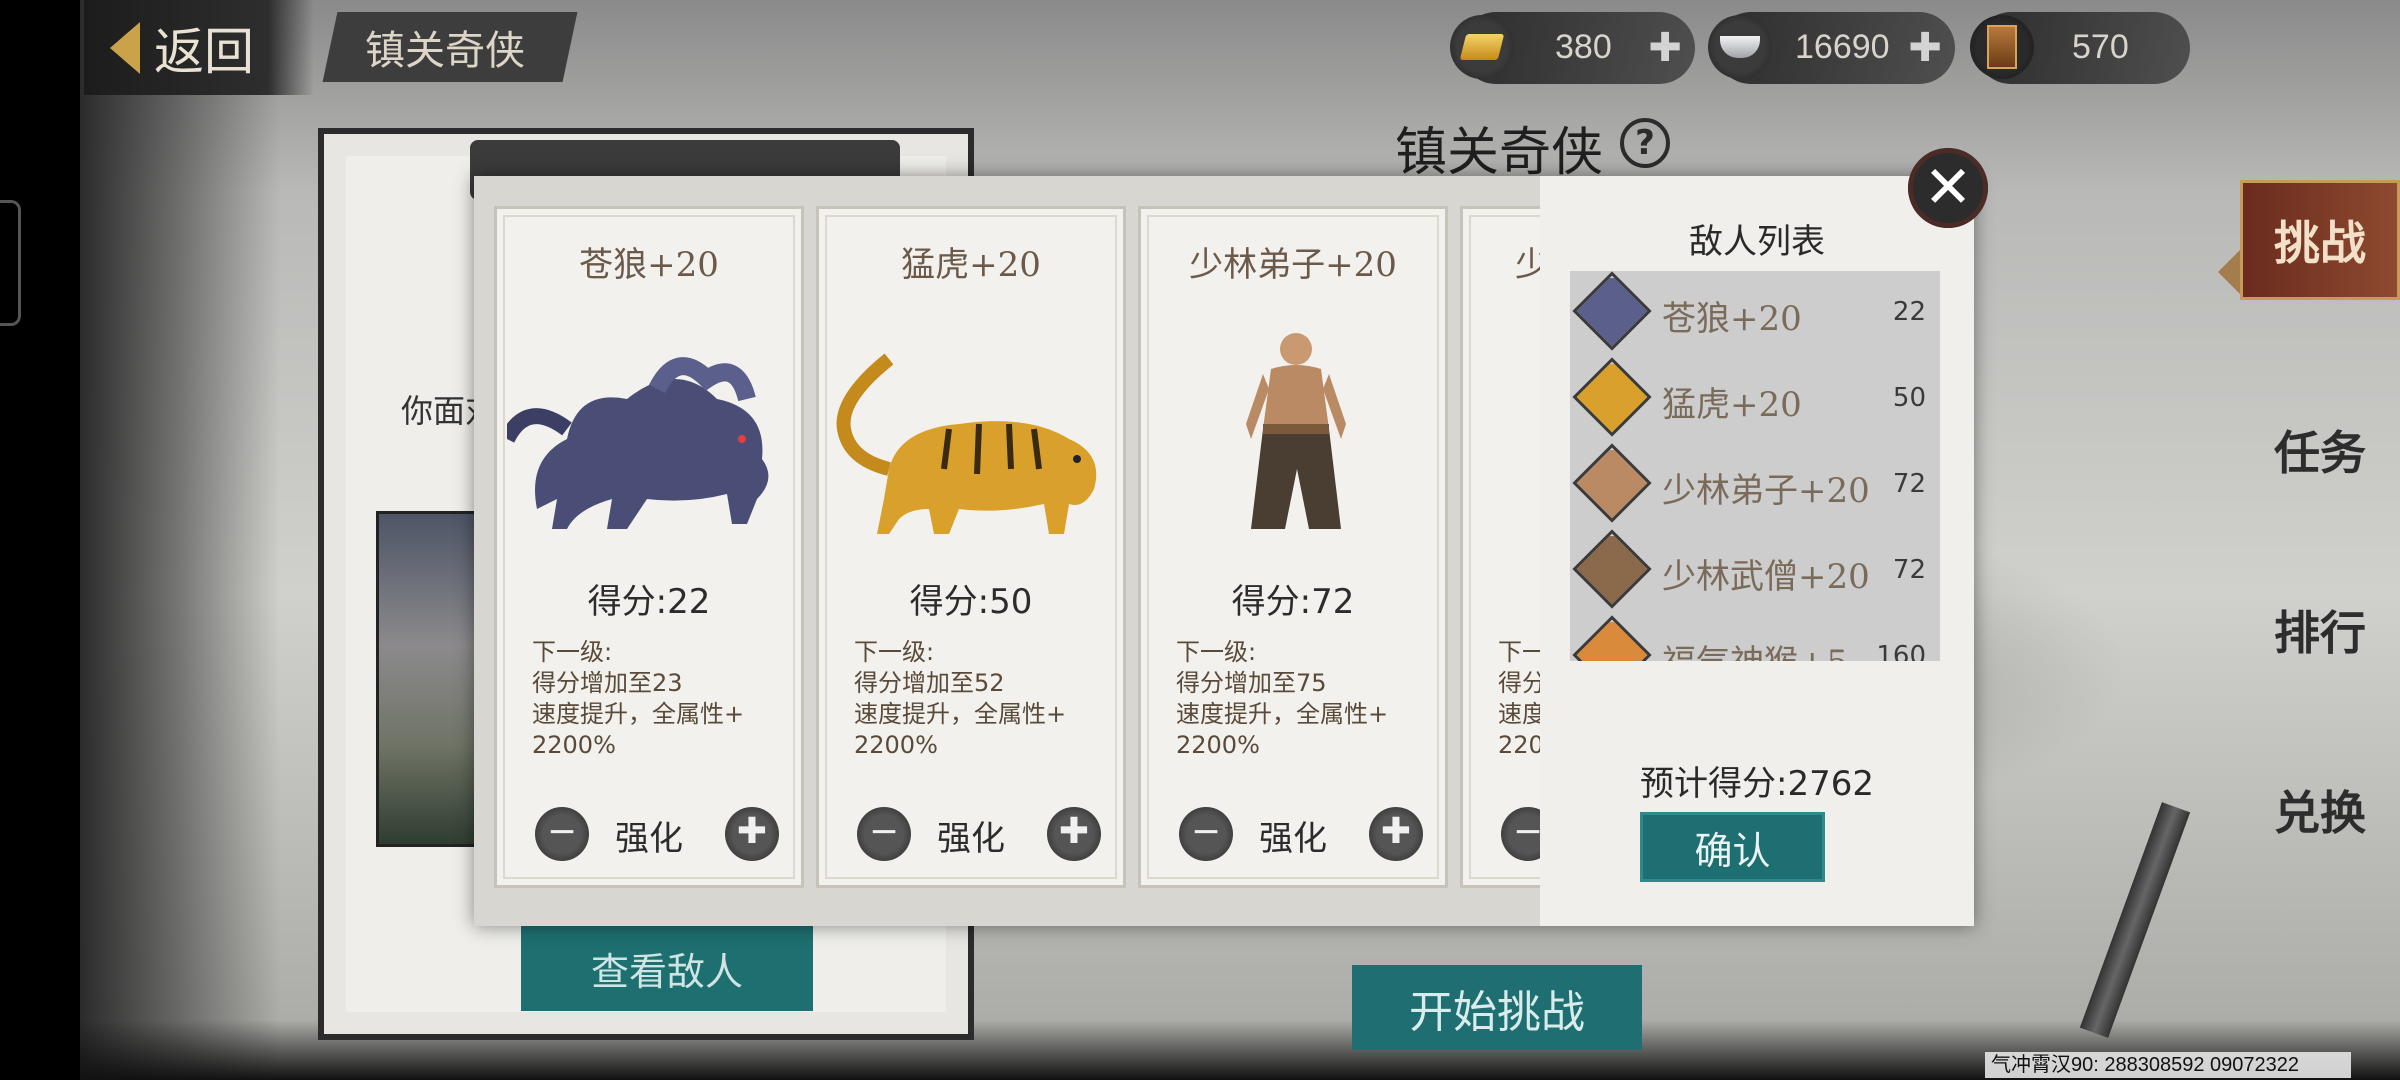  What do you see at coordinates (1740, 47) in the screenshot?
I see `silver-ingot-icon` at bounding box center [1740, 47].